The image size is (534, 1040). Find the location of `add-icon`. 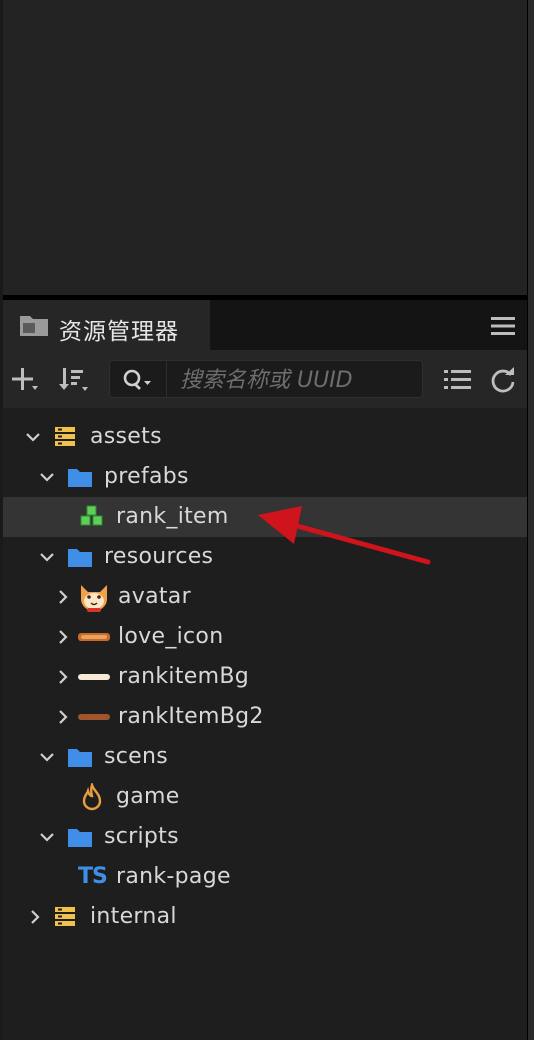

add-icon is located at coordinates (26, 380).